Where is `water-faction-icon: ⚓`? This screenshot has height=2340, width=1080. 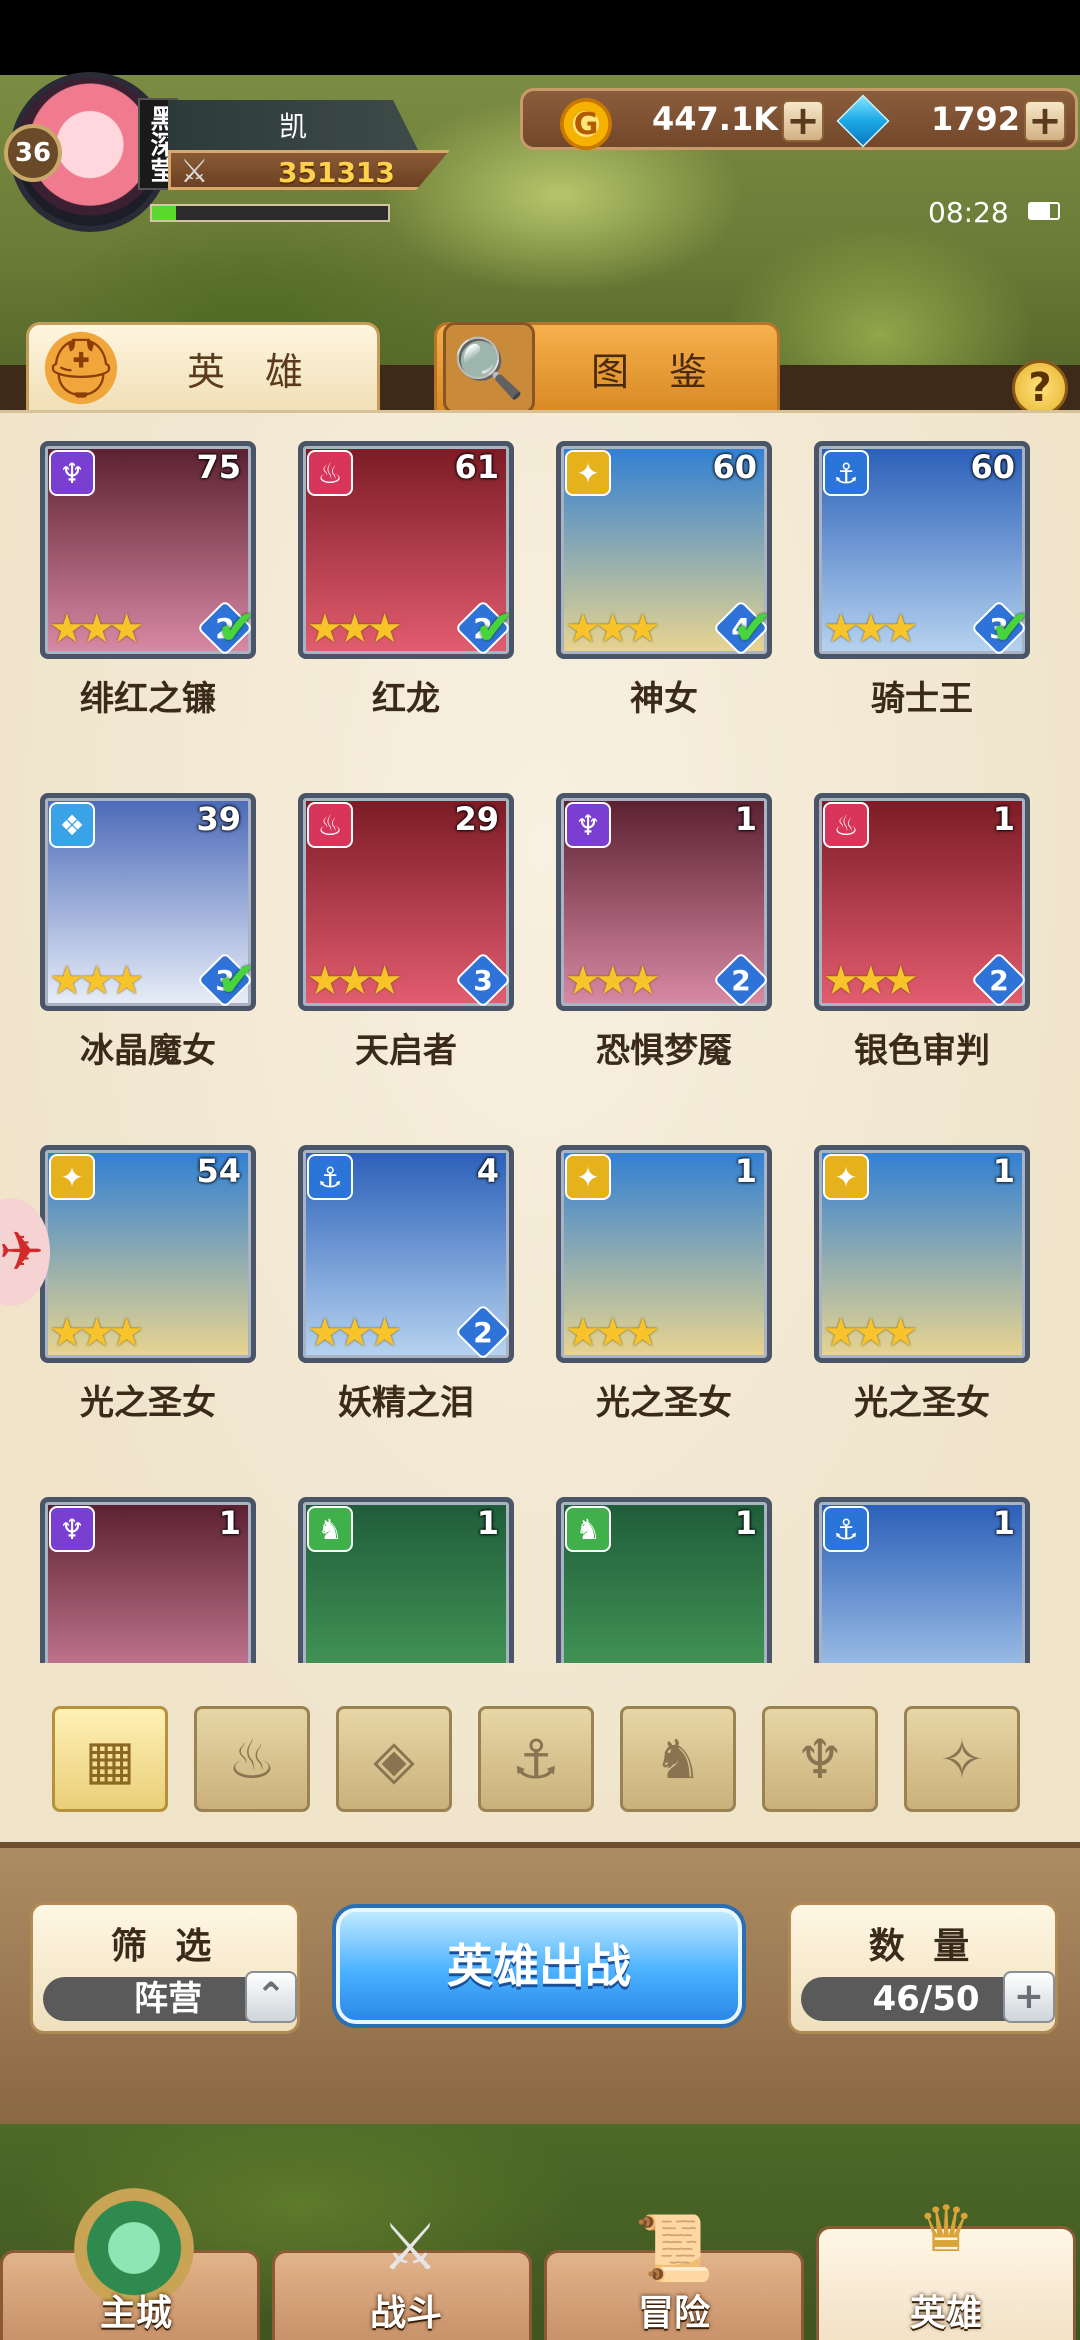 water-faction-icon: ⚓ is located at coordinates (330, 1177).